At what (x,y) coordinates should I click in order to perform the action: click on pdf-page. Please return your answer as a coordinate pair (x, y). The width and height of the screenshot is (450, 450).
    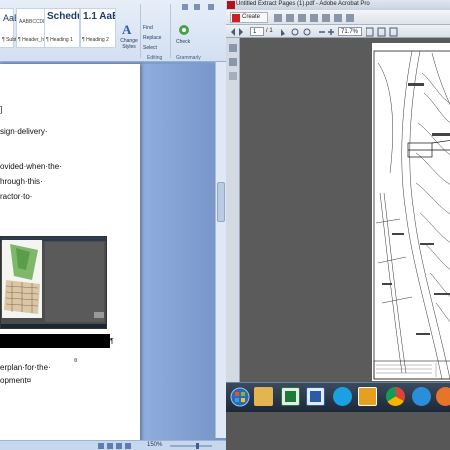
    Looking at the image, I should click on (411, 212).